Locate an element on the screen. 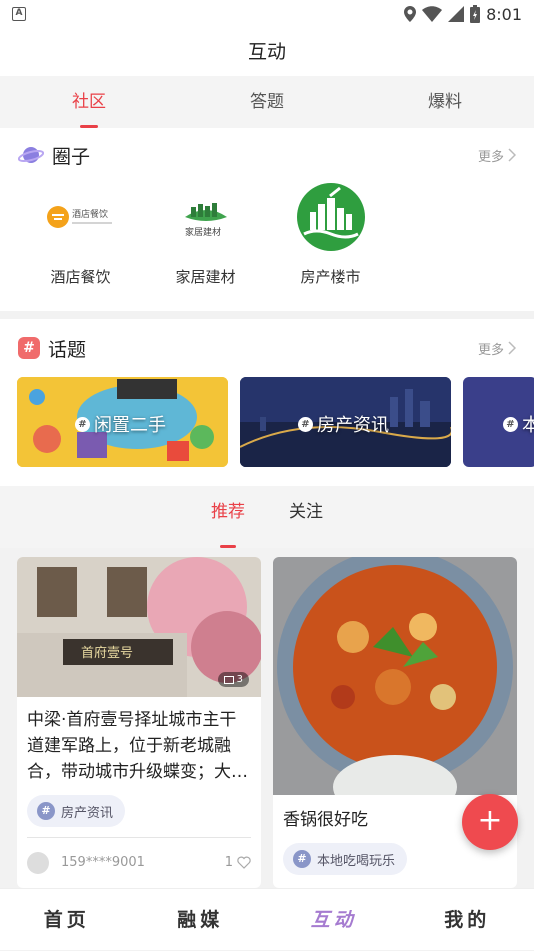 The image size is (534, 951). circles-title: 圈子 is located at coordinates (71, 155).